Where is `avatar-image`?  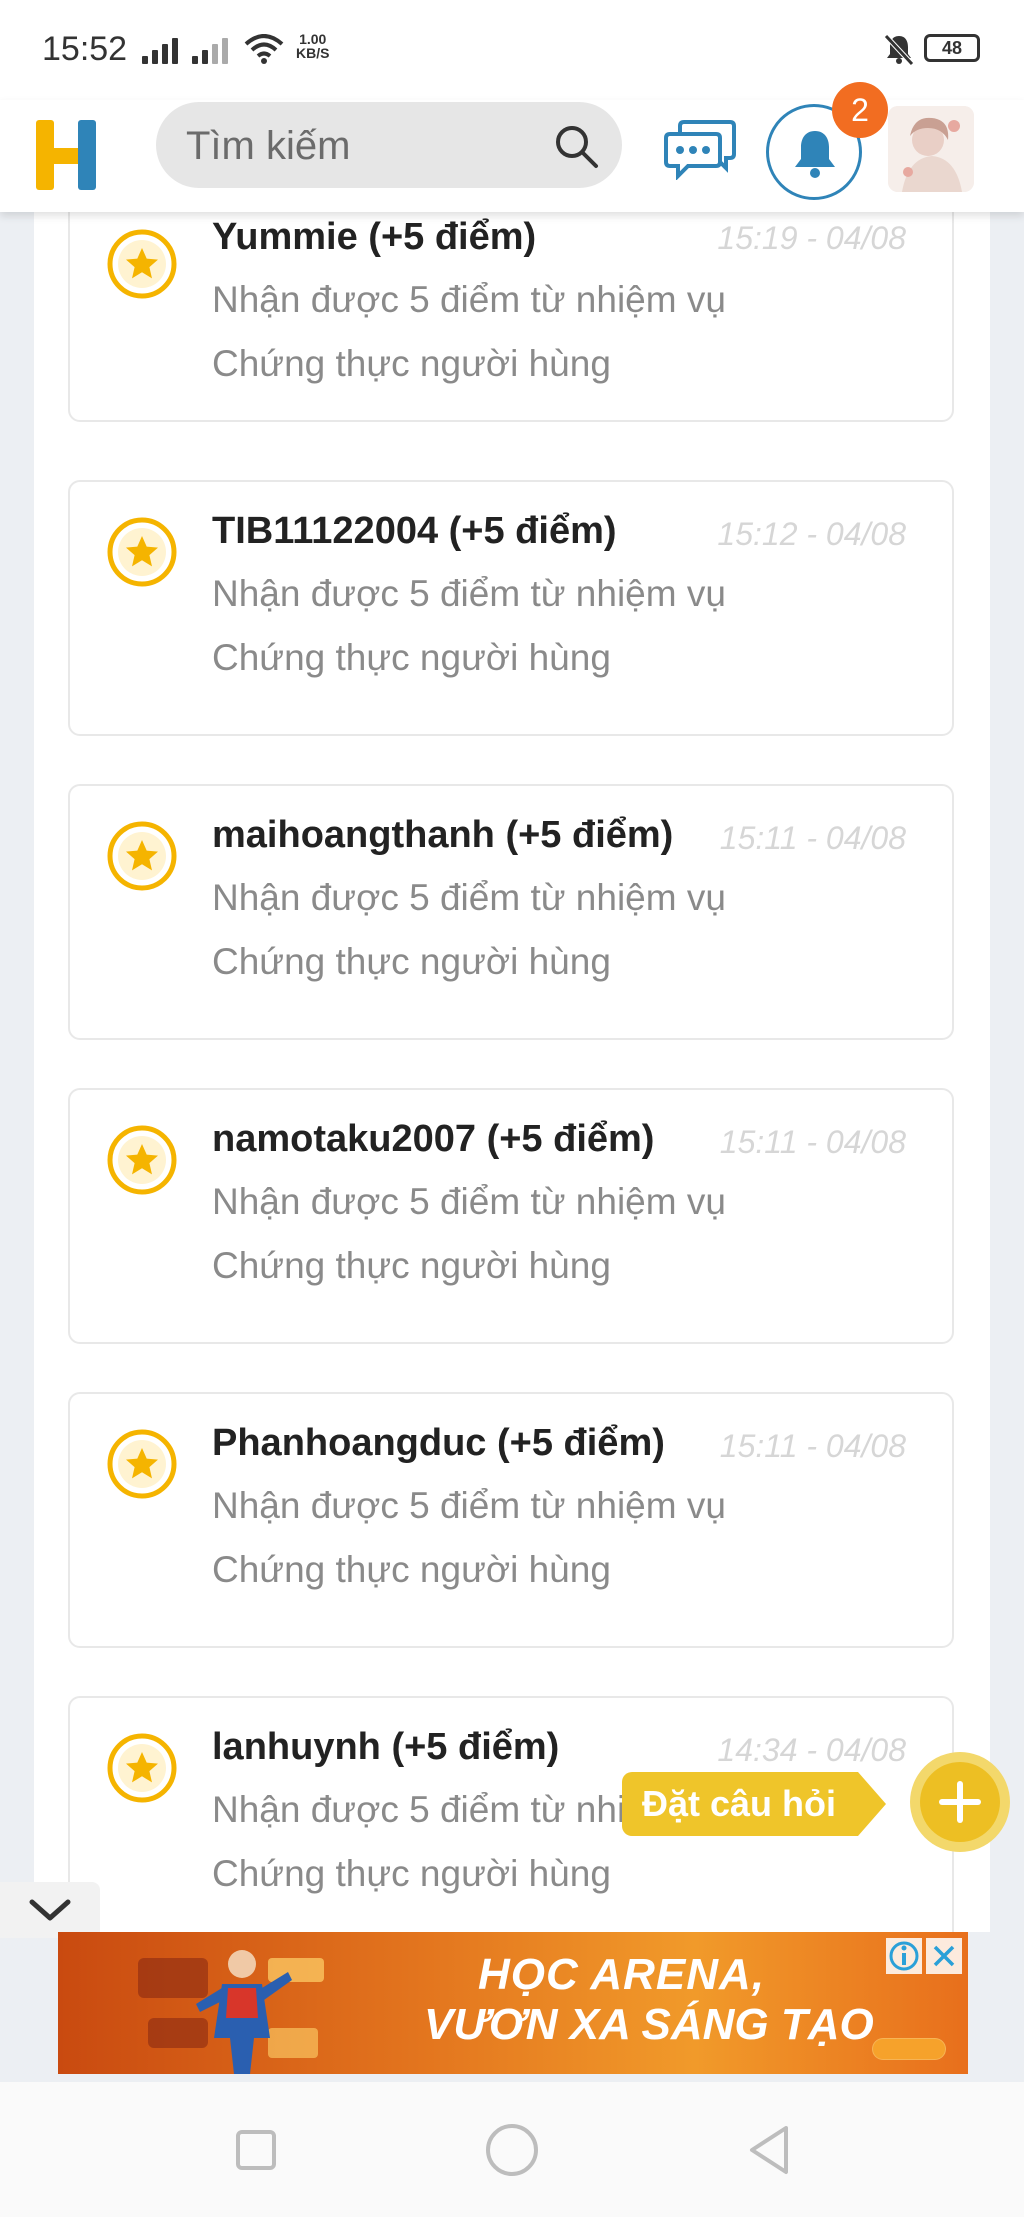 avatar-image is located at coordinates (931, 149).